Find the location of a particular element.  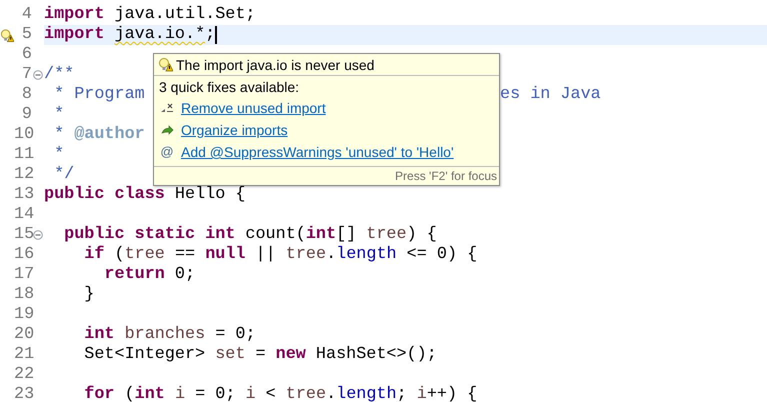

line-number: 4 is located at coordinates (26, 15).